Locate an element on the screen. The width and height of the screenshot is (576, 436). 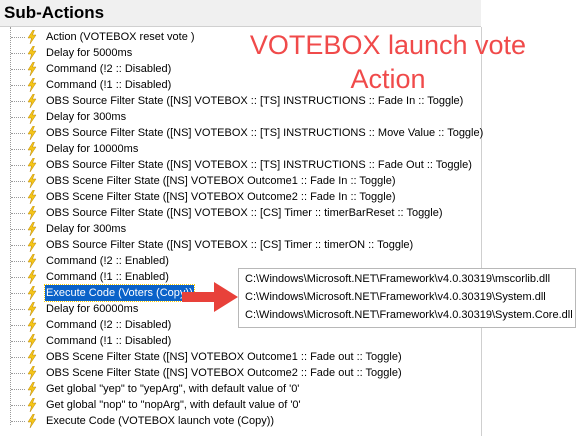
annotation-overlay: VOTEBOX launch vote Action is located at coordinates (388, 62).